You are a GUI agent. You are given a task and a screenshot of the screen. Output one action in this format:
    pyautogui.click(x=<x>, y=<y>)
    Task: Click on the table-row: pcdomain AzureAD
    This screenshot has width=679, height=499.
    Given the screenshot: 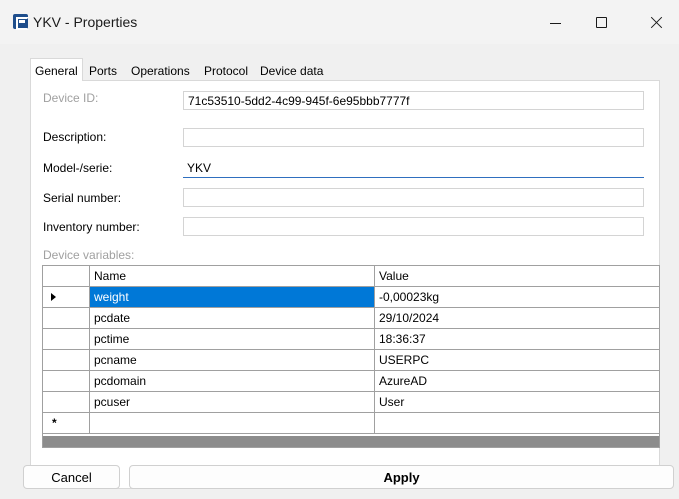 What is the action you would take?
    pyautogui.click(x=351, y=381)
    